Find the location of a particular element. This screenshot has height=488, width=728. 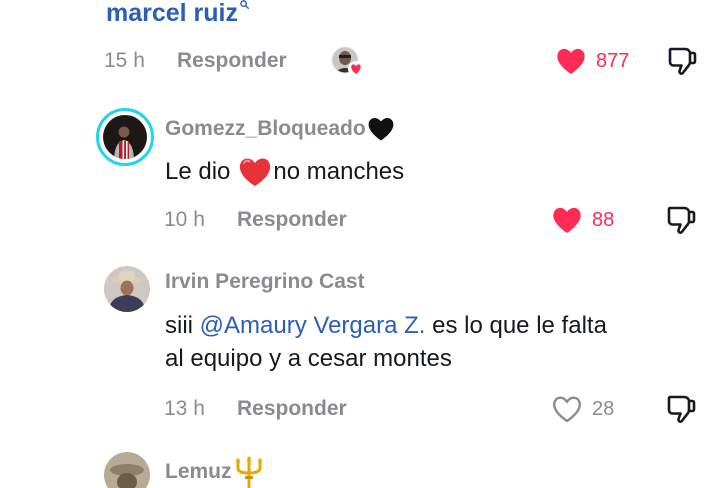

comment-text-line2: al equipo y a cesar montes is located at coordinates (308, 358).